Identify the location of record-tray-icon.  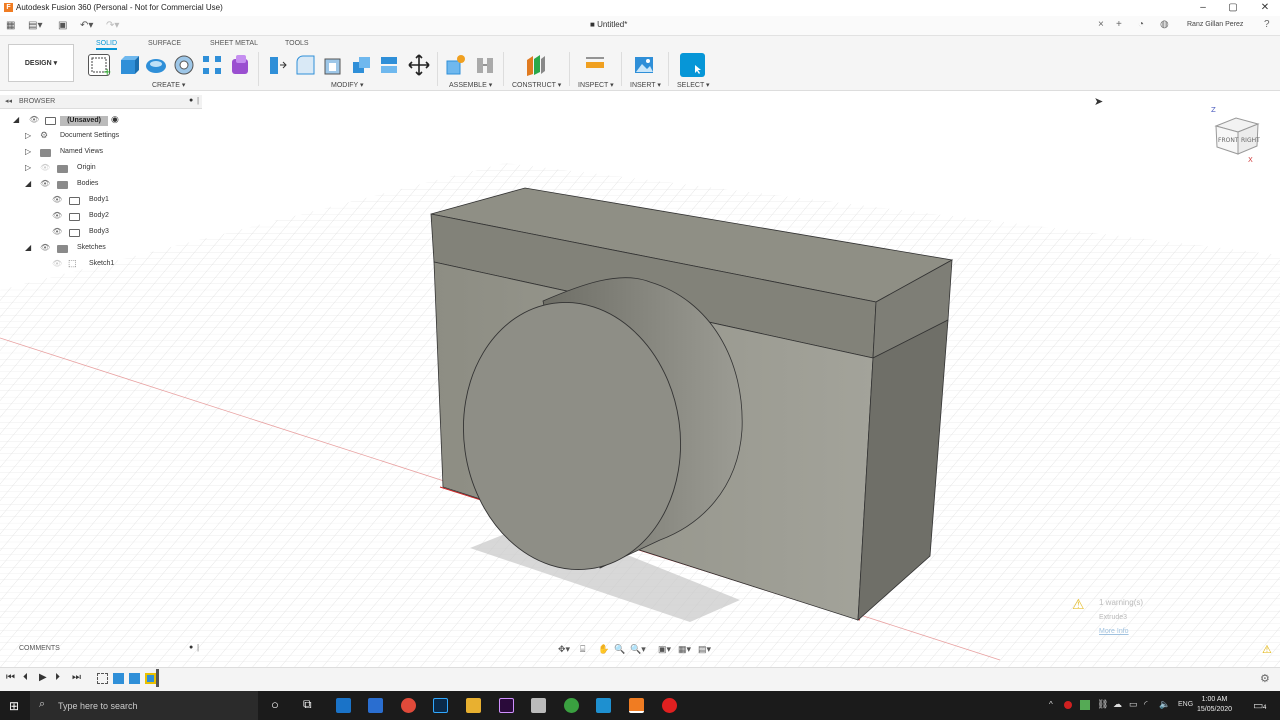
(1068, 705).